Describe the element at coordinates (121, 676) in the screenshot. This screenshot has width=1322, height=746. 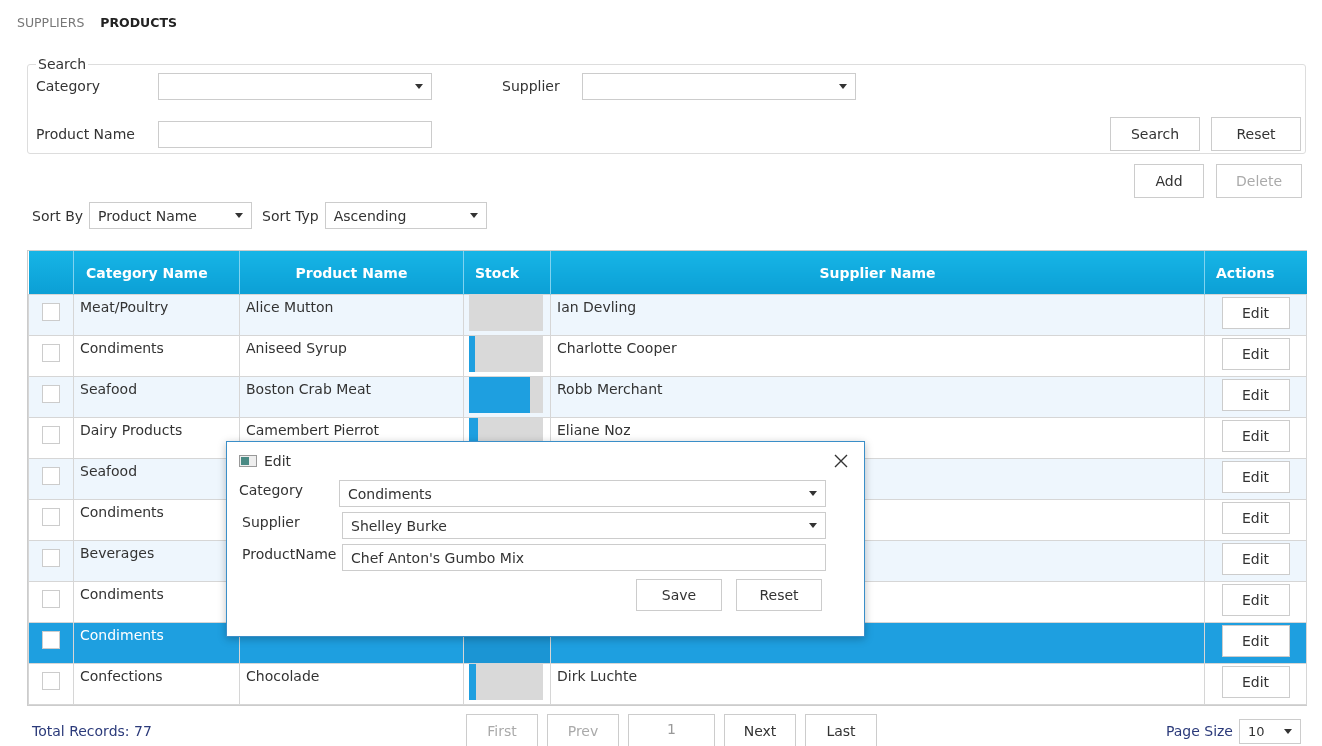
I see `table-cell: Confections` at that location.